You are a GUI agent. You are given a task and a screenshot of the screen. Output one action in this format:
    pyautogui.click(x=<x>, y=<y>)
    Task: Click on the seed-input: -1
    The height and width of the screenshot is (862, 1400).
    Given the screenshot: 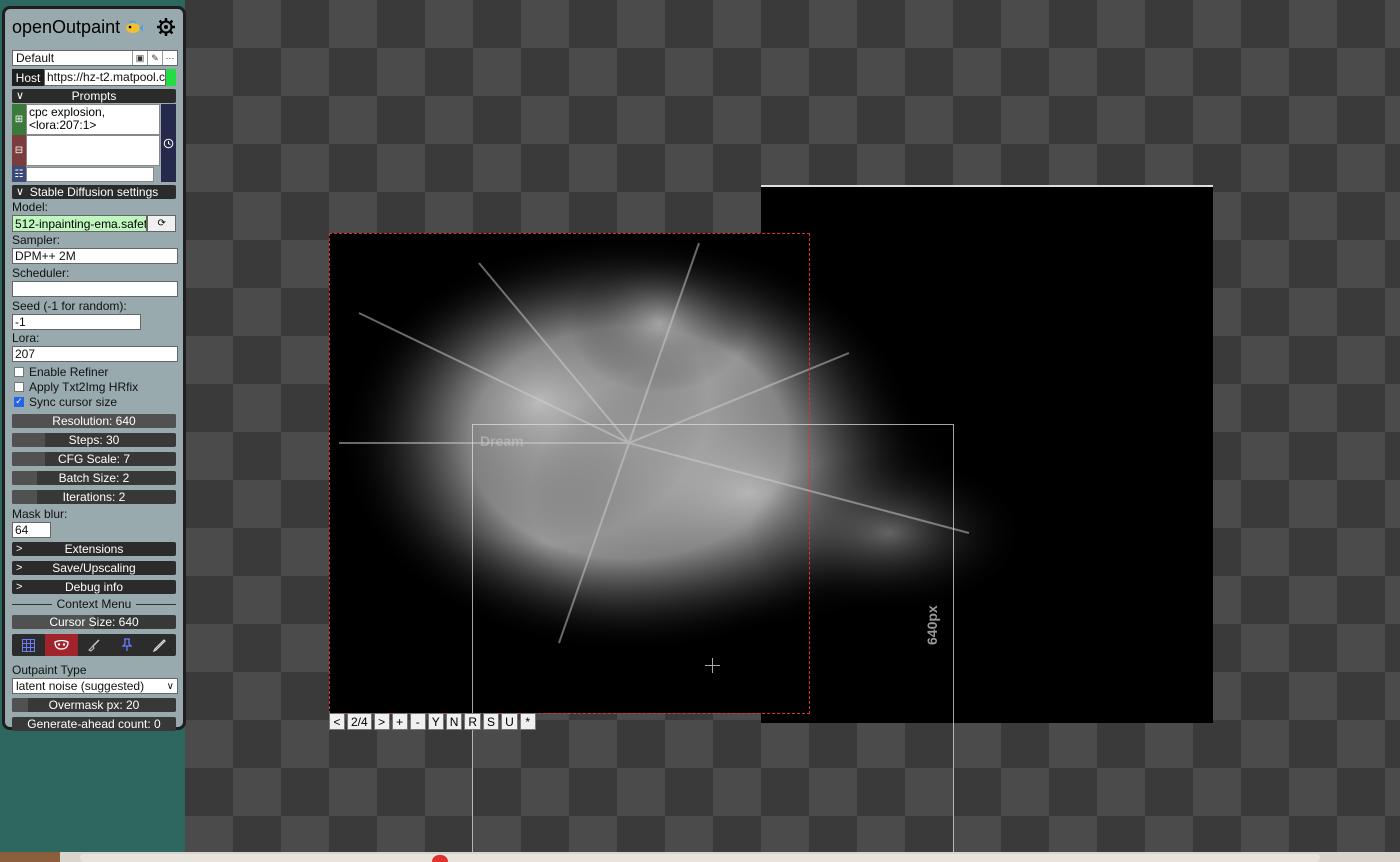 What is the action you would take?
    pyautogui.click(x=76, y=322)
    